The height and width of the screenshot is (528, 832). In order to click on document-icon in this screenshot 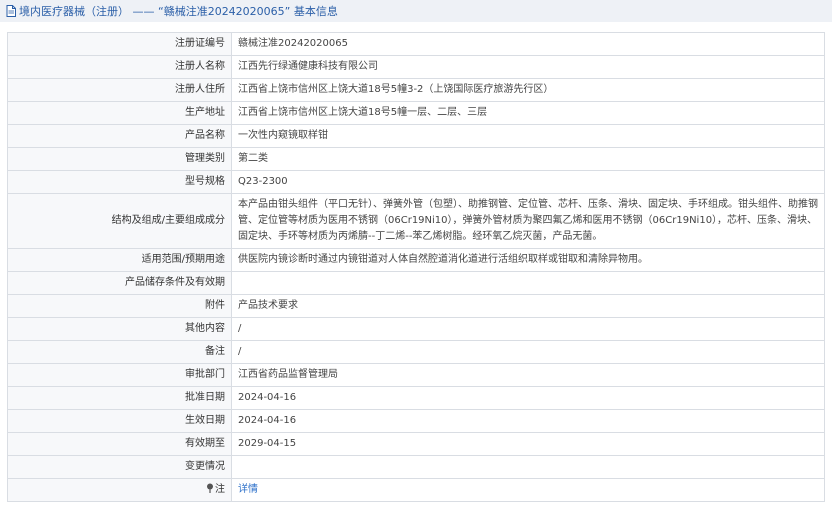, I will do `click(11, 11)`.